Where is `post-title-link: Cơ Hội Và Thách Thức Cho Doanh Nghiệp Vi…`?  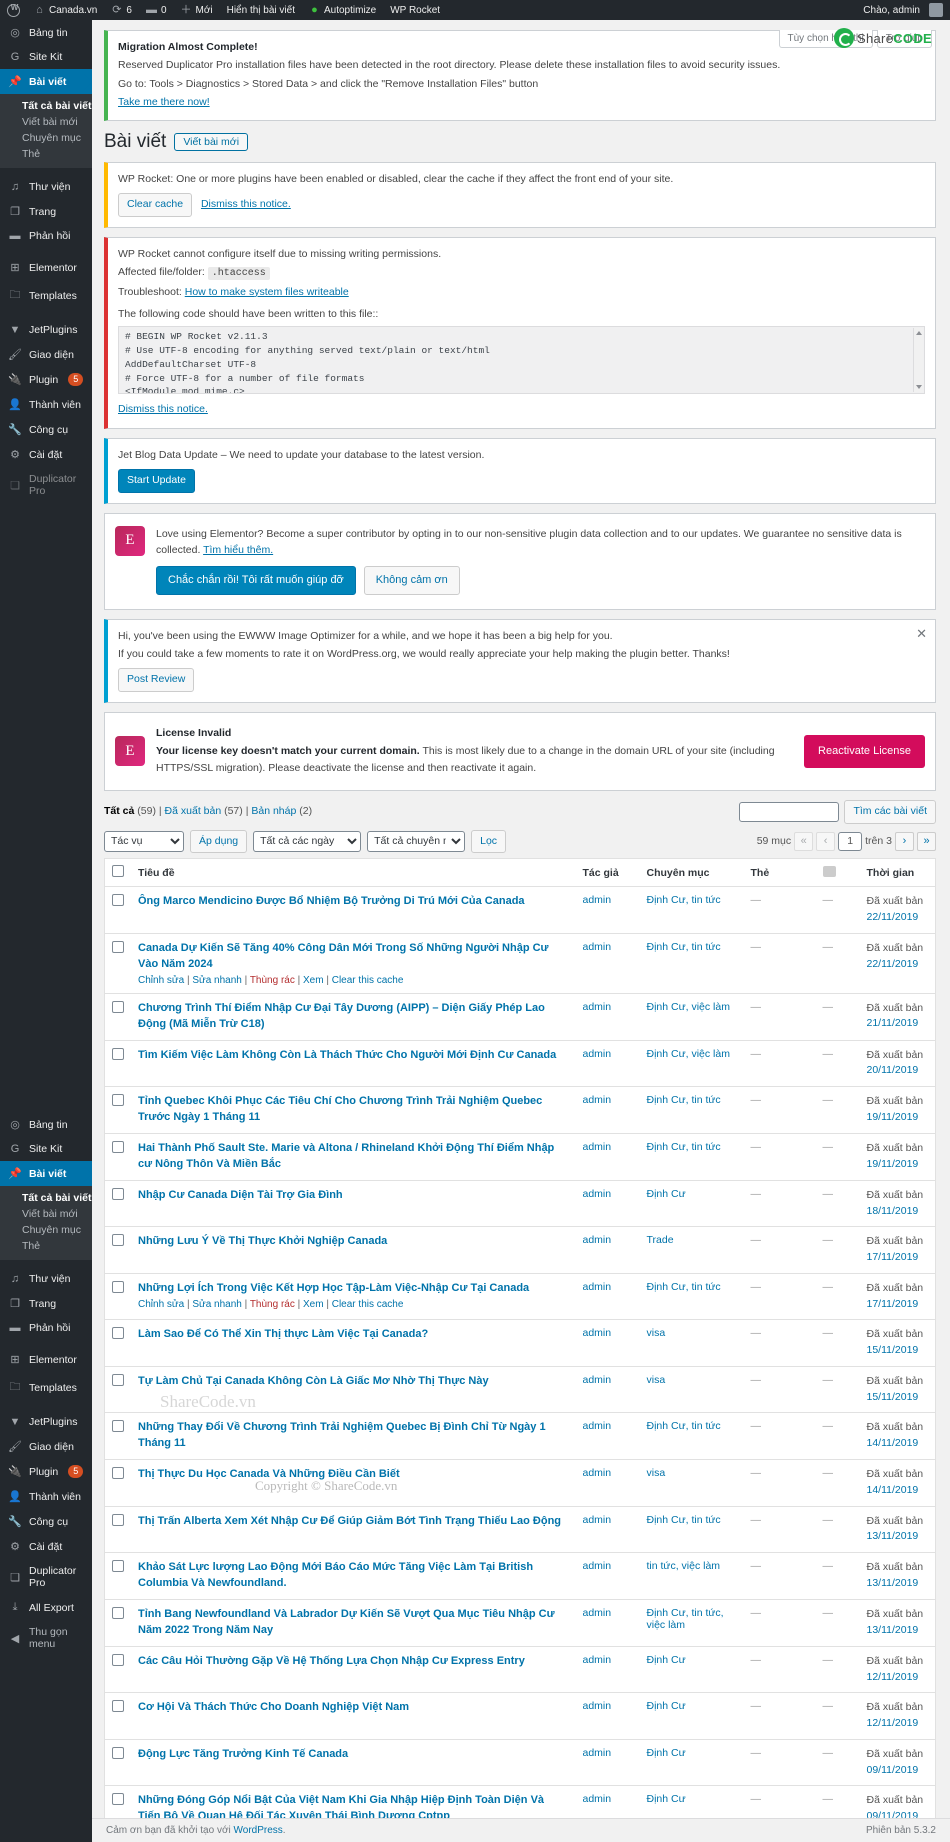
post-title-link: Cơ Hội Và Thách Thức Cho Doanh Nghiệp Vi… is located at coordinates (273, 1707).